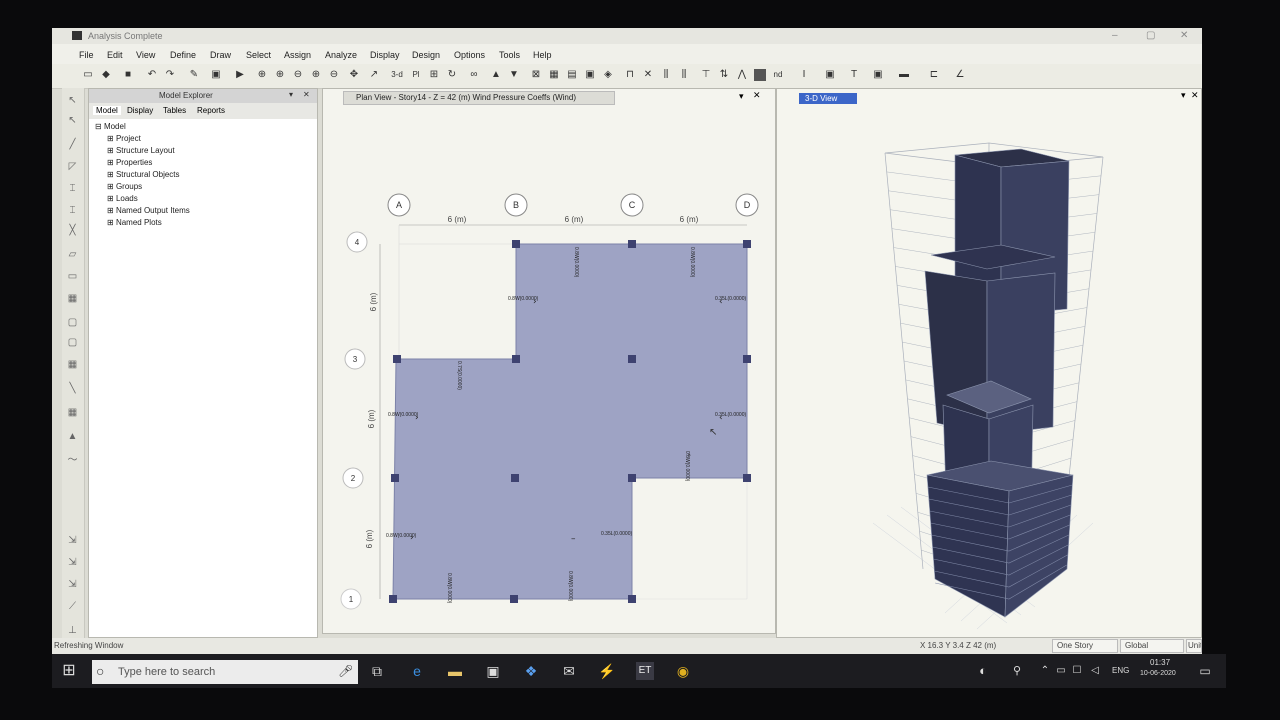 The image size is (1280, 720). Describe the element at coordinates (306, 94) in the screenshot. I see `panel-close-icon: ✕` at that location.